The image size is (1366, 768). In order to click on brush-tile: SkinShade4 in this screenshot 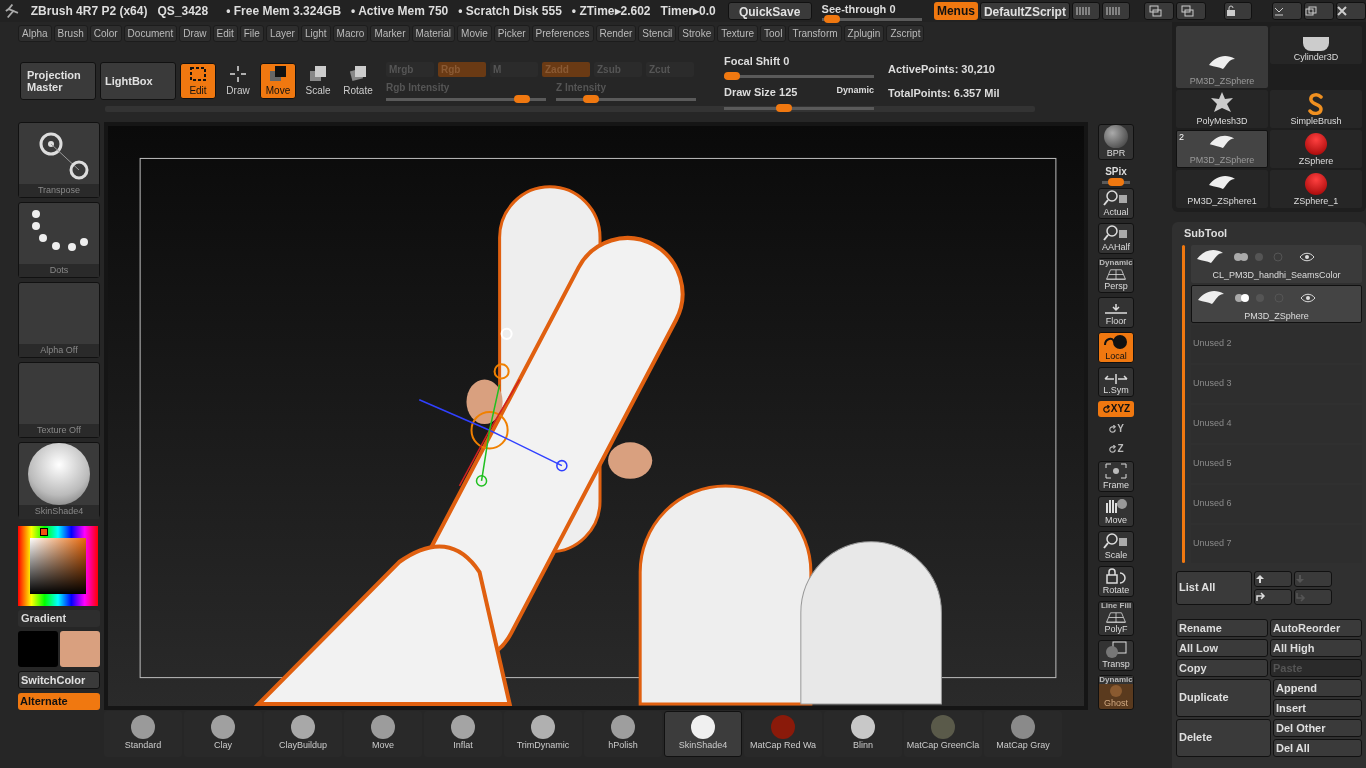, I will do `click(59, 480)`.